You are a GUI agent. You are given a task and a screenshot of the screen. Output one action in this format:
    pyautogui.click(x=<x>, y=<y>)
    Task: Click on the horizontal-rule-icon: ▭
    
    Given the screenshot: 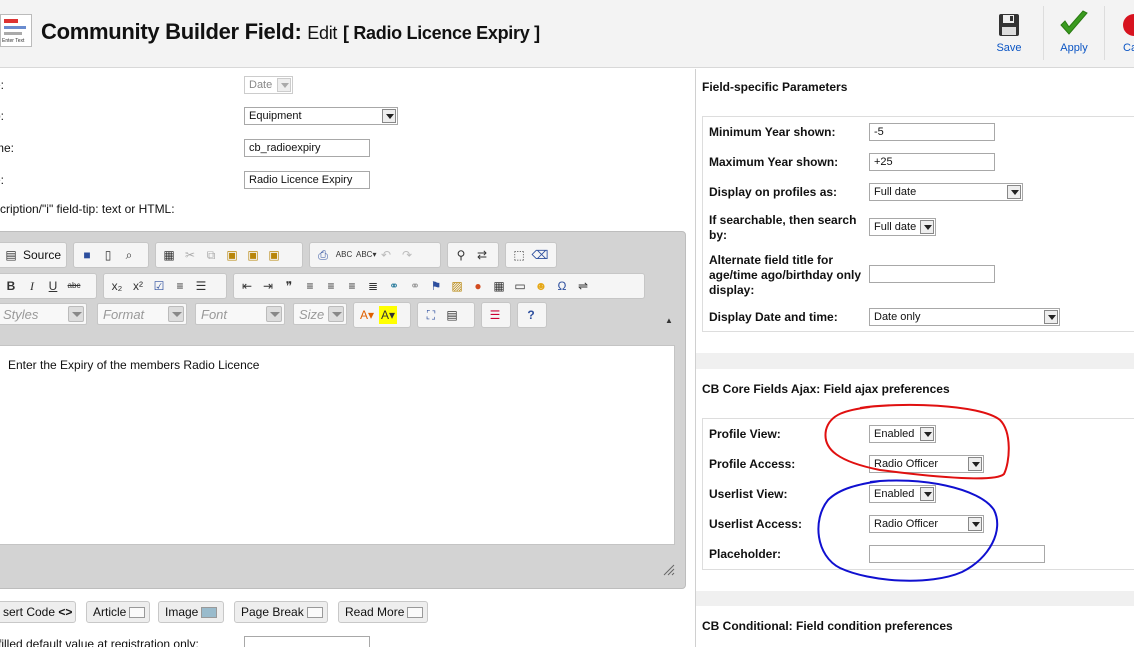 What is the action you would take?
    pyautogui.click(x=520, y=286)
    